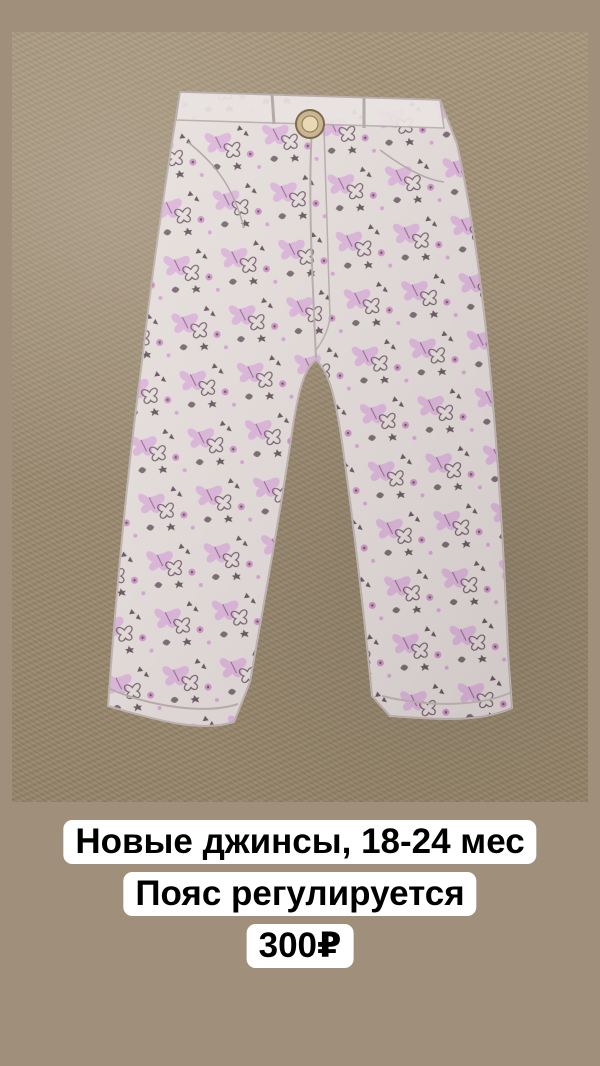  What do you see at coordinates (300, 842) in the screenshot?
I see `caption-title: Новые джинсы, 18-24 мес` at bounding box center [300, 842].